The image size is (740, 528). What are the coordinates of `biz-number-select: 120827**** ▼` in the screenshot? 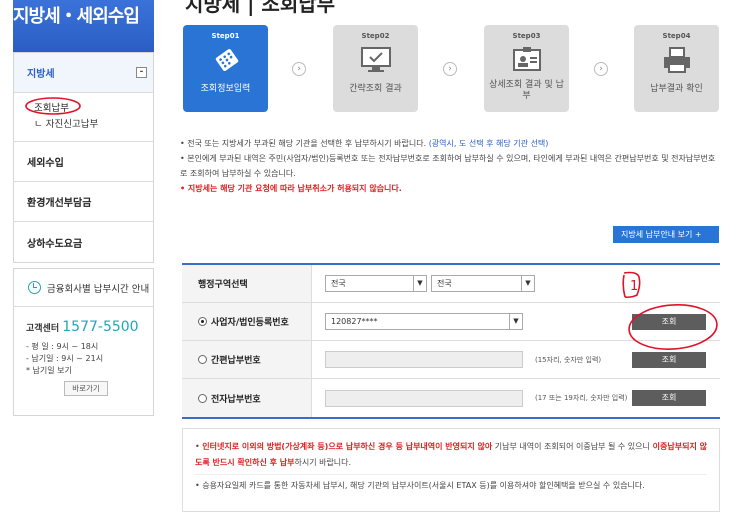 It's located at (424, 321).